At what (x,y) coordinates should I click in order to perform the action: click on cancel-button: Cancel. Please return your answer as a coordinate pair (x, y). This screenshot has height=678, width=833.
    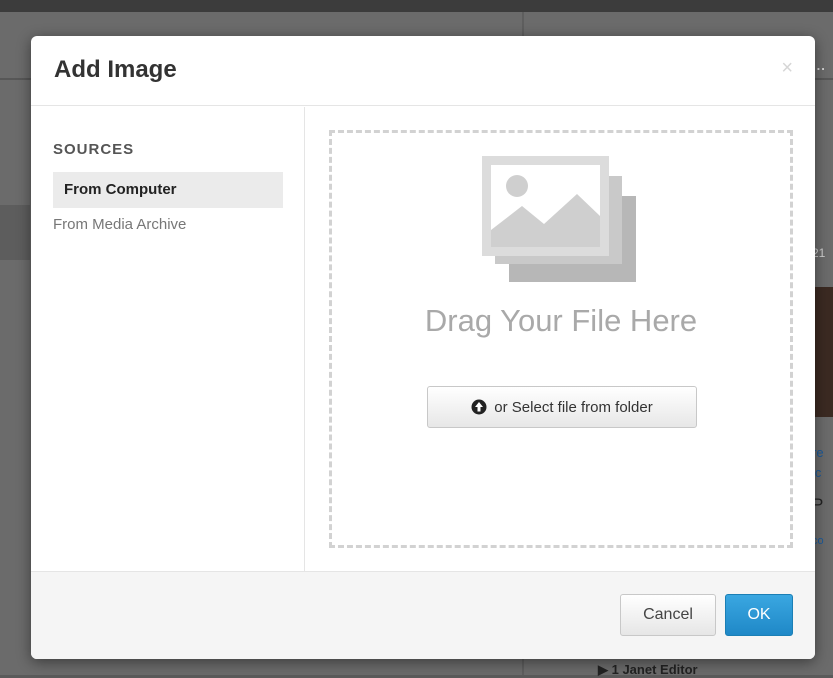
    Looking at the image, I should click on (668, 615).